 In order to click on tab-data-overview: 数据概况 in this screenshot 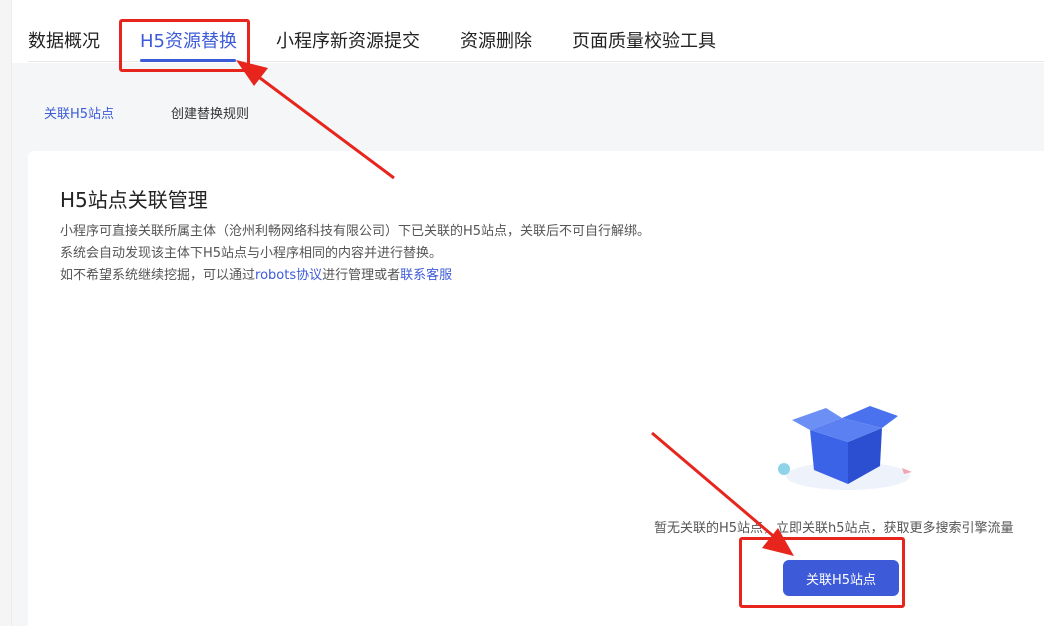, I will do `click(64, 42)`.